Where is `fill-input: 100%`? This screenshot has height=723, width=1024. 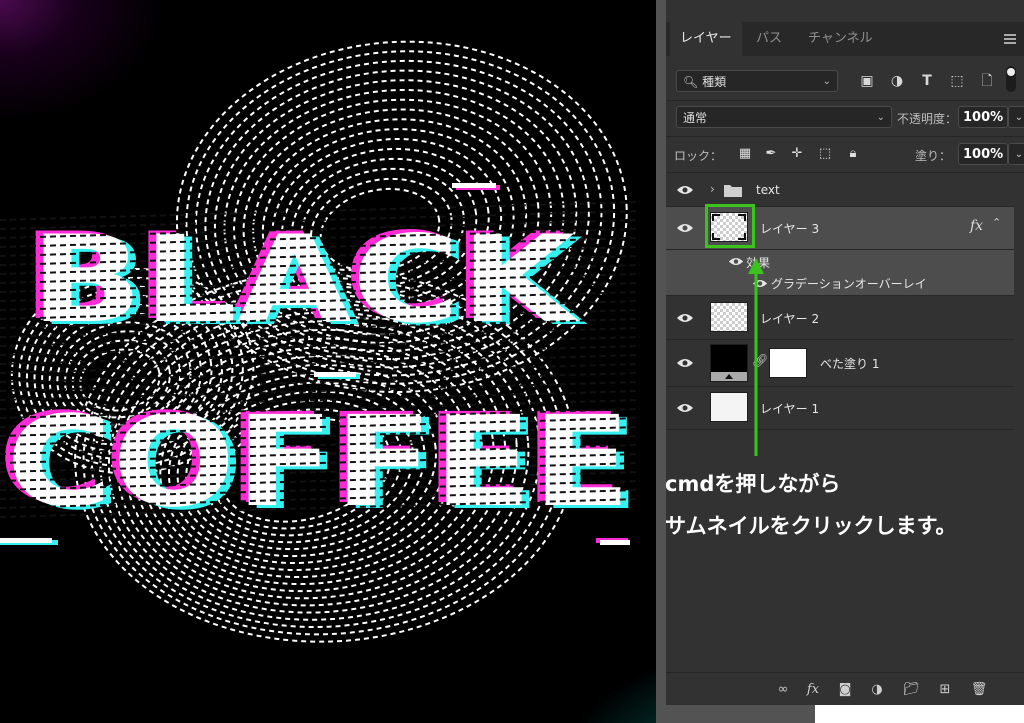 fill-input: 100% is located at coordinates (983, 154).